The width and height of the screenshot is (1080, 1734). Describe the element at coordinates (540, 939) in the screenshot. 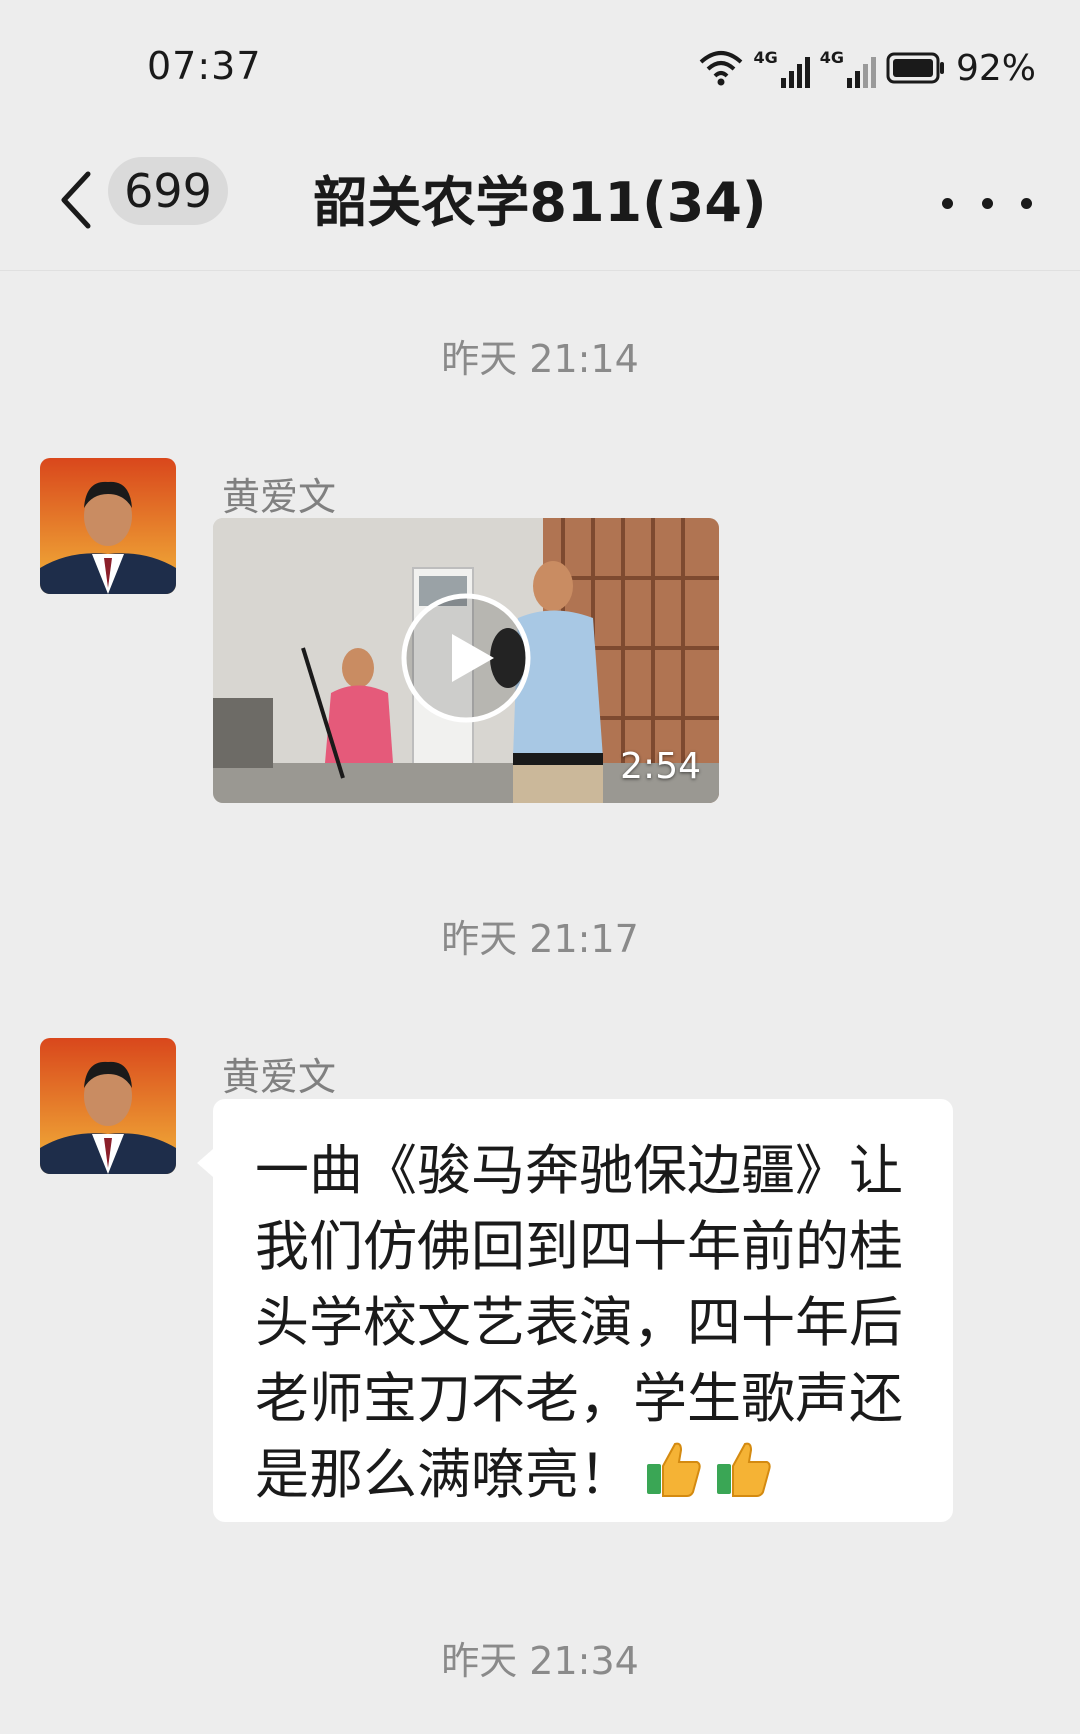

I see `message-timestamp: 昨天 21:17` at that location.